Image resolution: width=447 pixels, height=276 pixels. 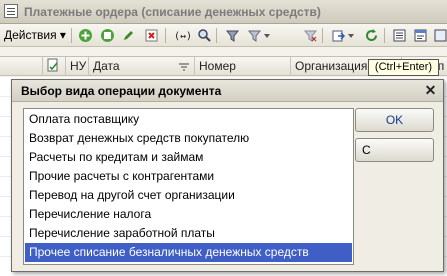 I want to click on hierarchy-icon: (↔), so click(x=182, y=35).